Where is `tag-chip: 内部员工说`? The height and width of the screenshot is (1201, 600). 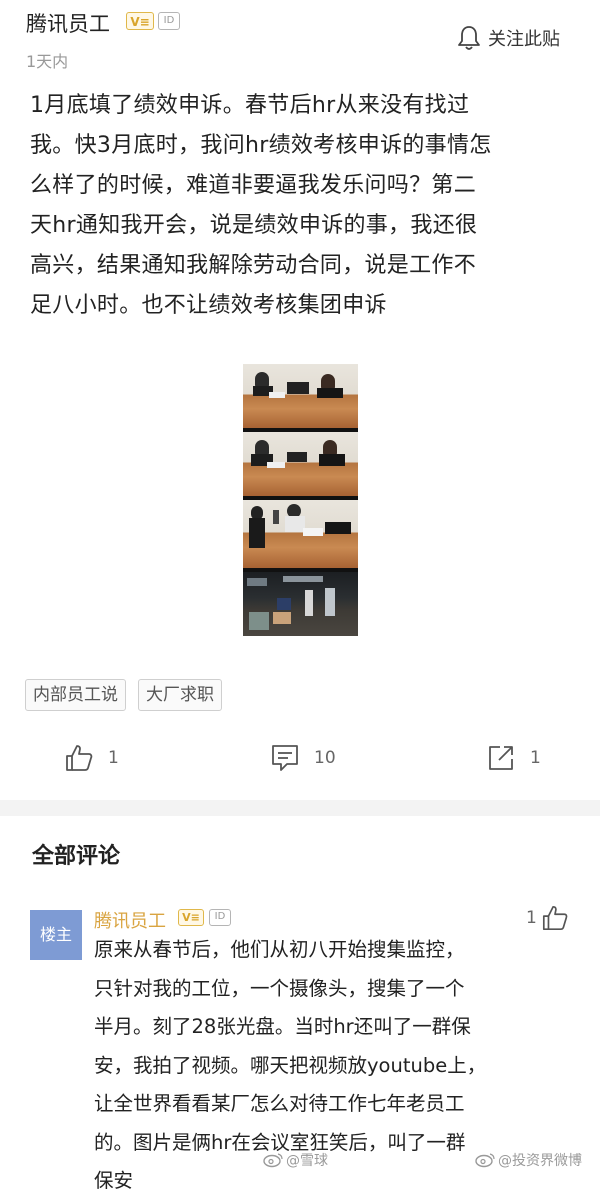 tag-chip: 内部员工说 is located at coordinates (75, 695).